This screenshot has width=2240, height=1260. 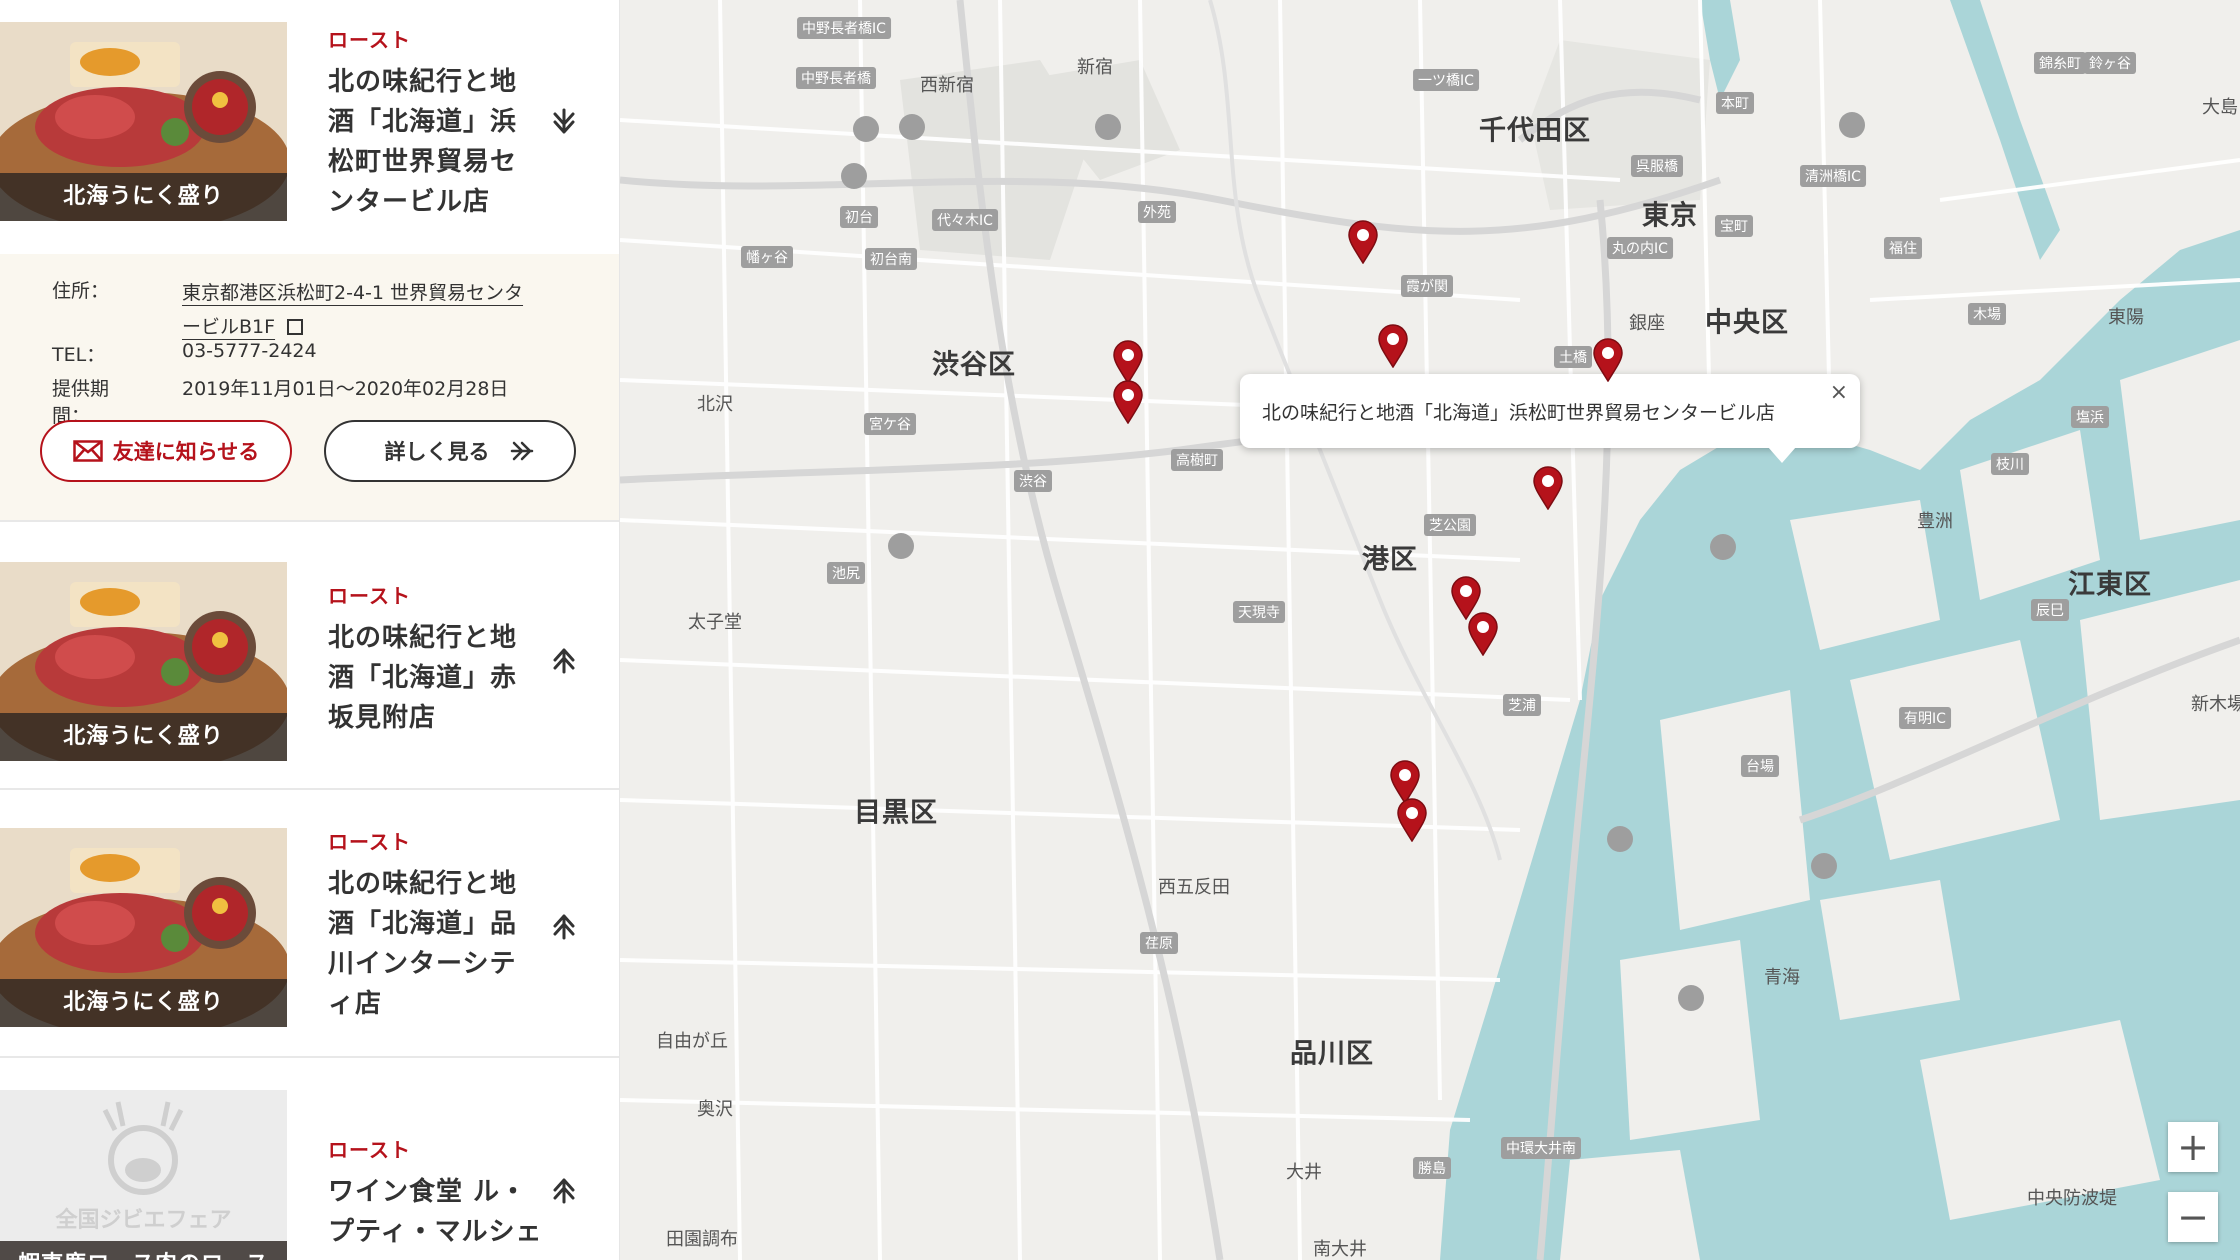 What do you see at coordinates (2193, 1217) in the screenshot?
I see `zoom-out-button: −` at bounding box center [2193, 1217].